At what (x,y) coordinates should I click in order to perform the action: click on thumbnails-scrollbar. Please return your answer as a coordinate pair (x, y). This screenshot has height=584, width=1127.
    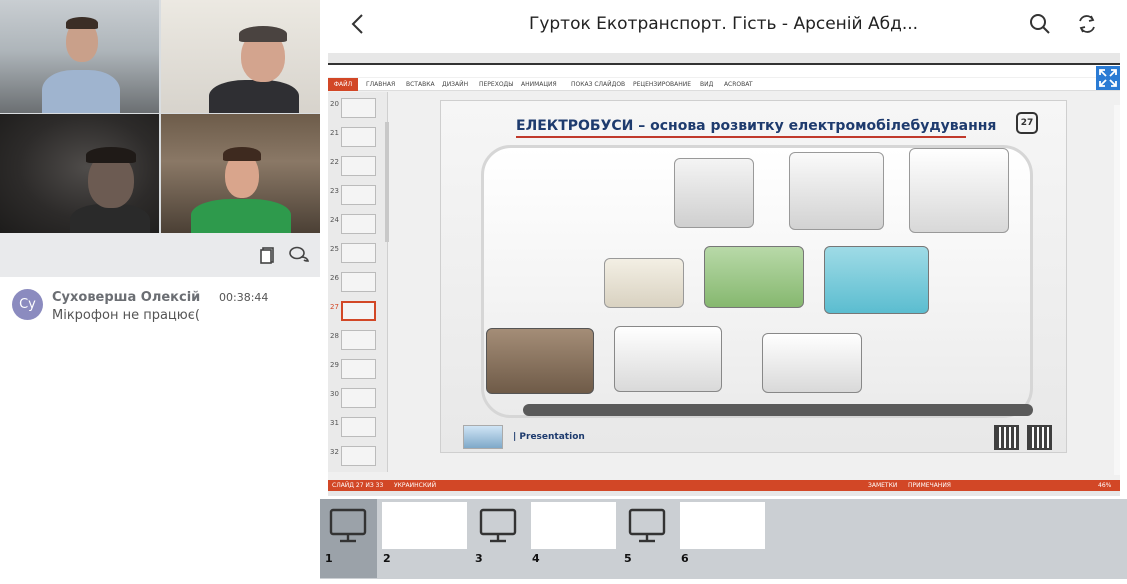
    Looking at the image, I should click on (387, 182).